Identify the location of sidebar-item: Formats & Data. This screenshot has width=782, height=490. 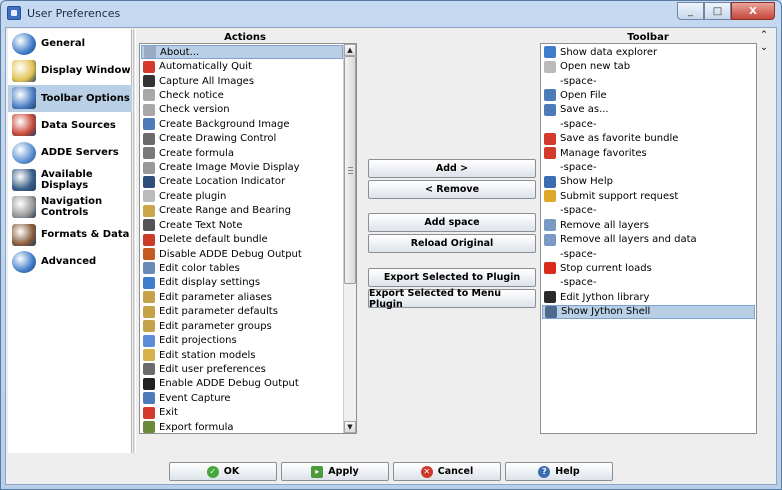
(70, 234).